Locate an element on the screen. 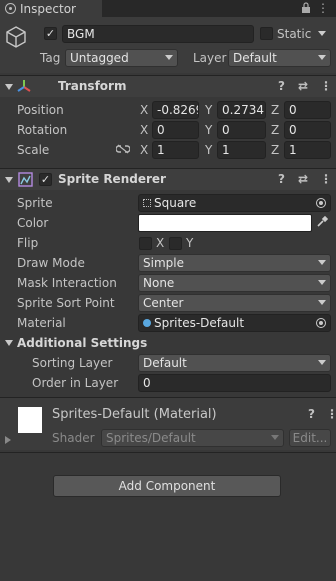  material-preview-title: Sprites-Default (Material) is located at coordinates (134, 414).